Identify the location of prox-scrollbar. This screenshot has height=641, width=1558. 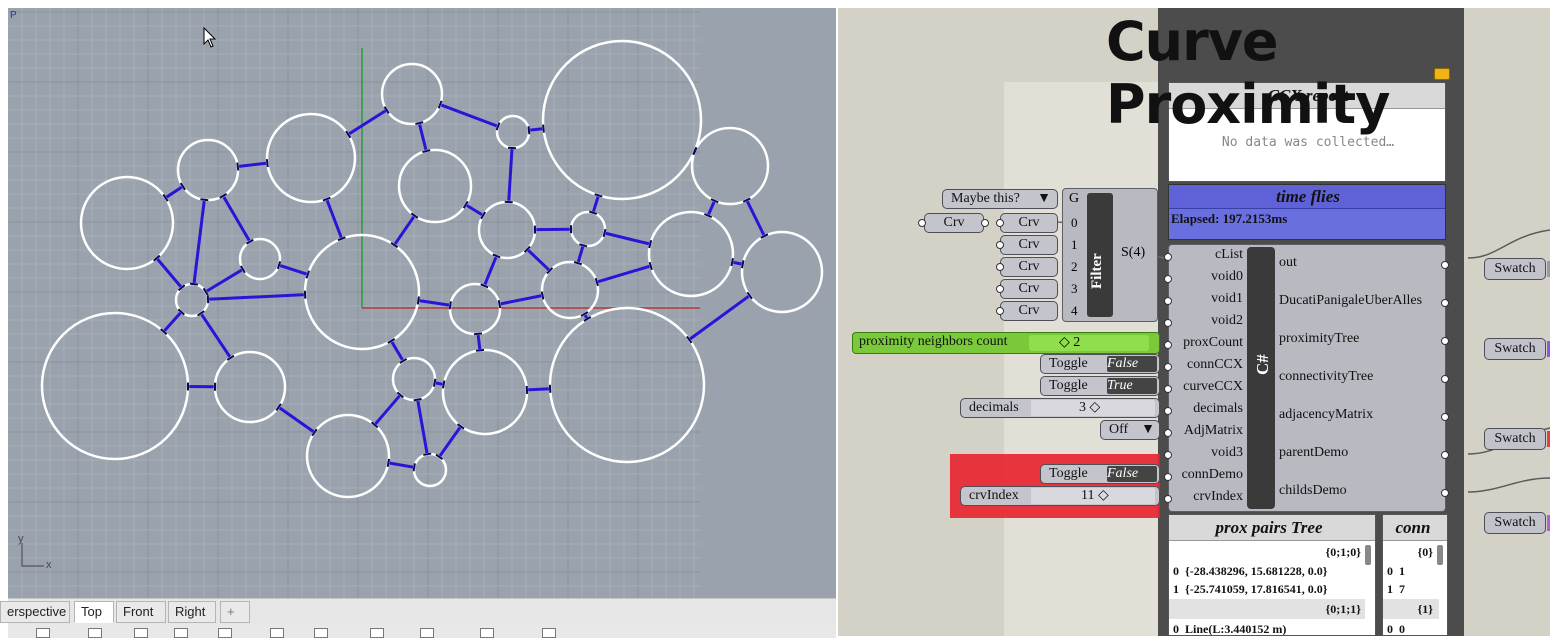
(1368, 555).